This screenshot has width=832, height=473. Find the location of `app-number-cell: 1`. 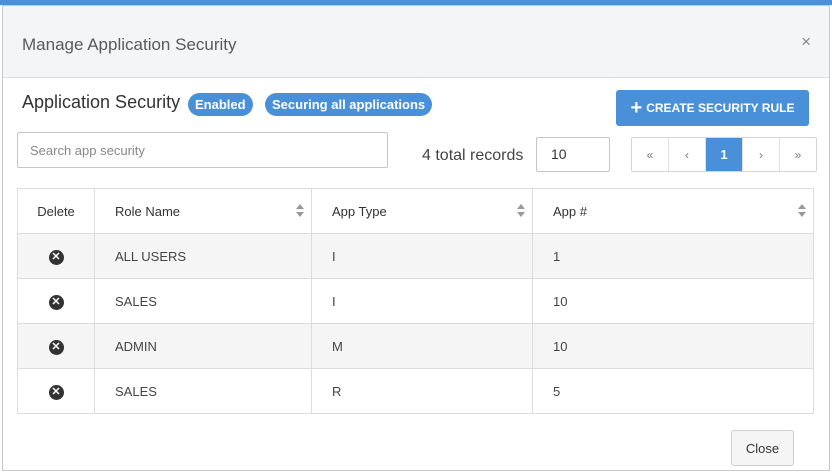

app-number-cell: 1 is located at coordinates (673, 256).